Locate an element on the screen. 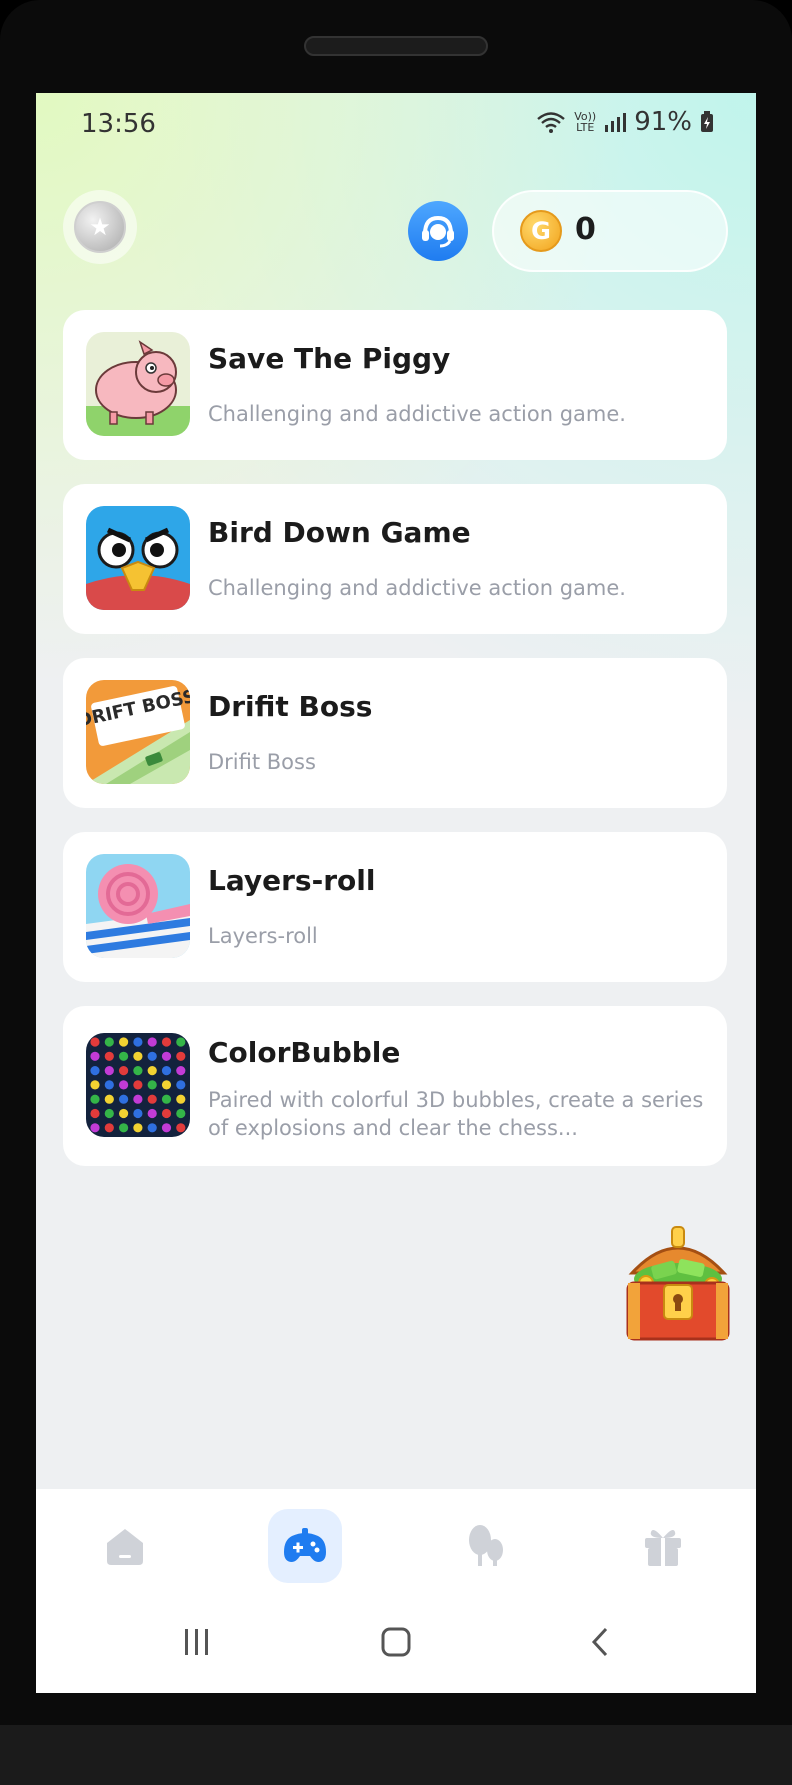 The height and width of the screenshot is (1785, 792). treasure-chest-icon is located at coordinates (678, 1283).